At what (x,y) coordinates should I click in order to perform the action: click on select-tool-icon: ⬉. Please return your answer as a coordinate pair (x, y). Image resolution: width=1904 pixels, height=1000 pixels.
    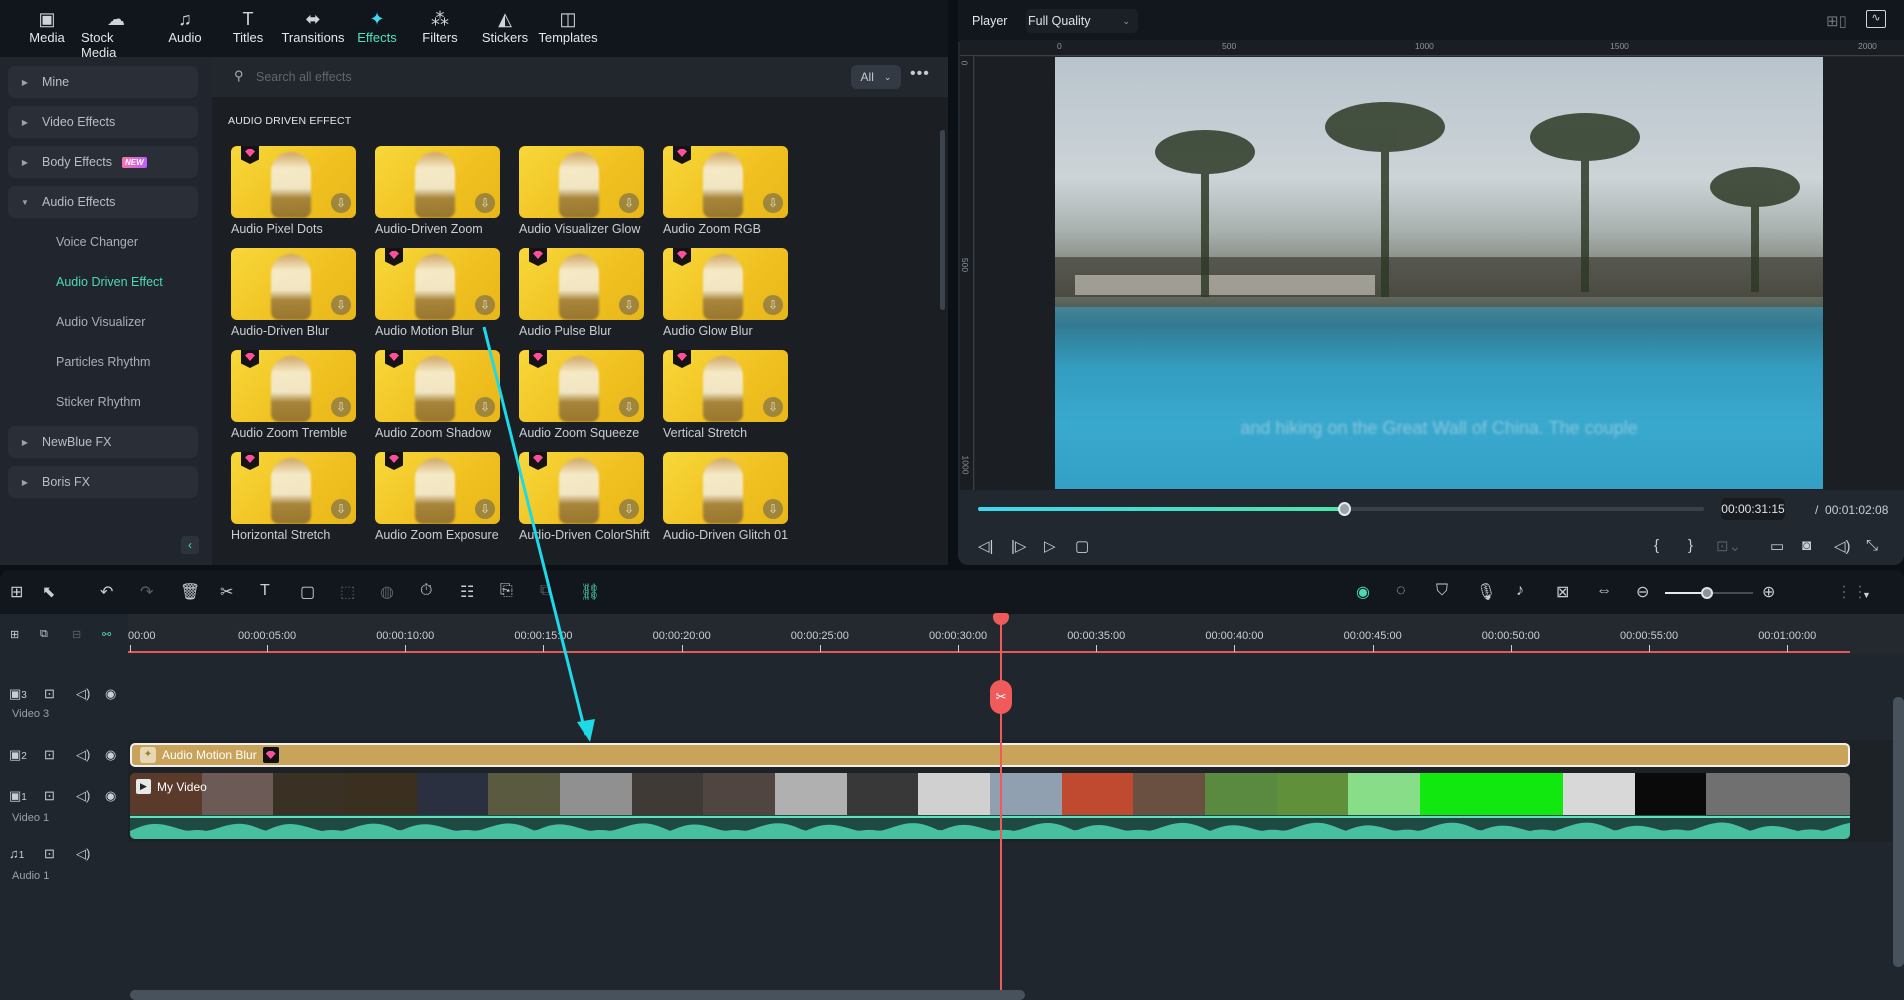
    Looking at the image, I should click on (48, 592).